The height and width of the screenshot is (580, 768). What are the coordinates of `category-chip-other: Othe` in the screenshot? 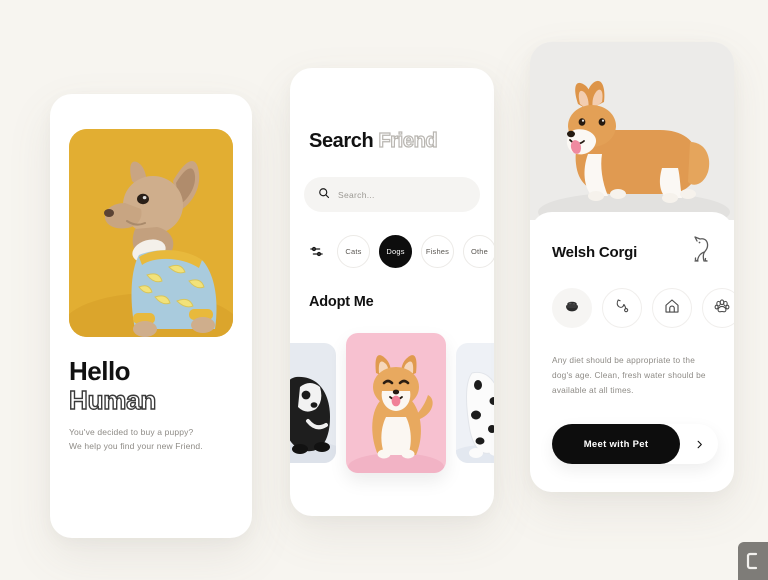 It's located at (478, 251).